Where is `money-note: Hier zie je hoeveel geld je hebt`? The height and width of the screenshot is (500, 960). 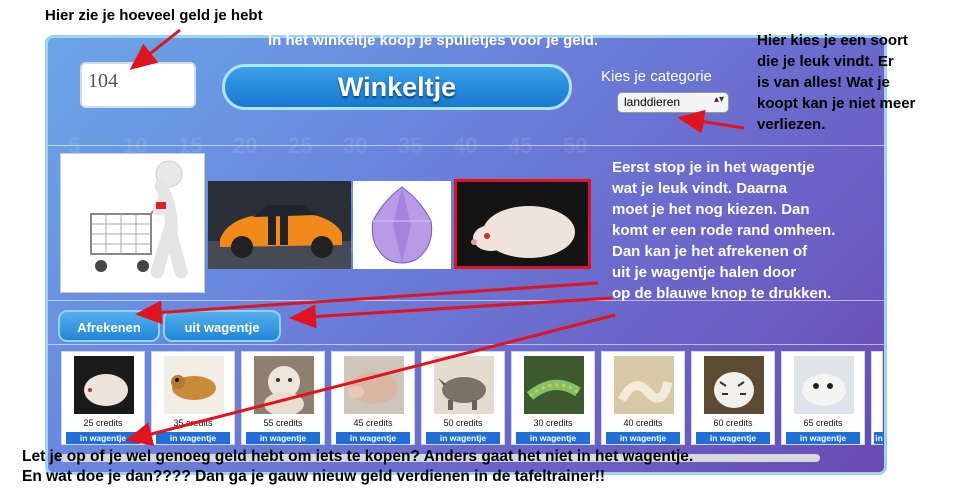 money-note: Hier zie je hoeveel geld je hebt is located at coordinates (154, 15).